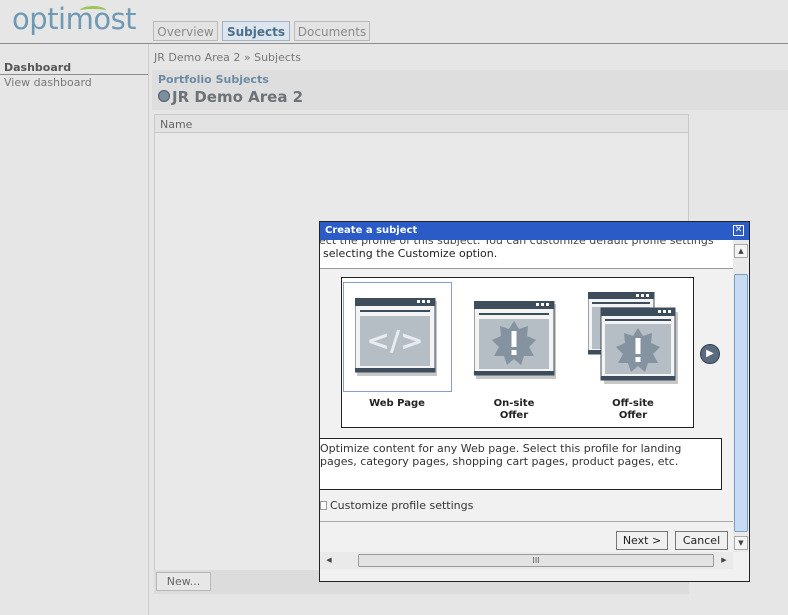 This screenshot has width=788, height=615. What do you see at coordinates (710, 354) in the screenshot?
I see `next-profiles-arrow-icon: ▶` at bounding box center [710, 354].